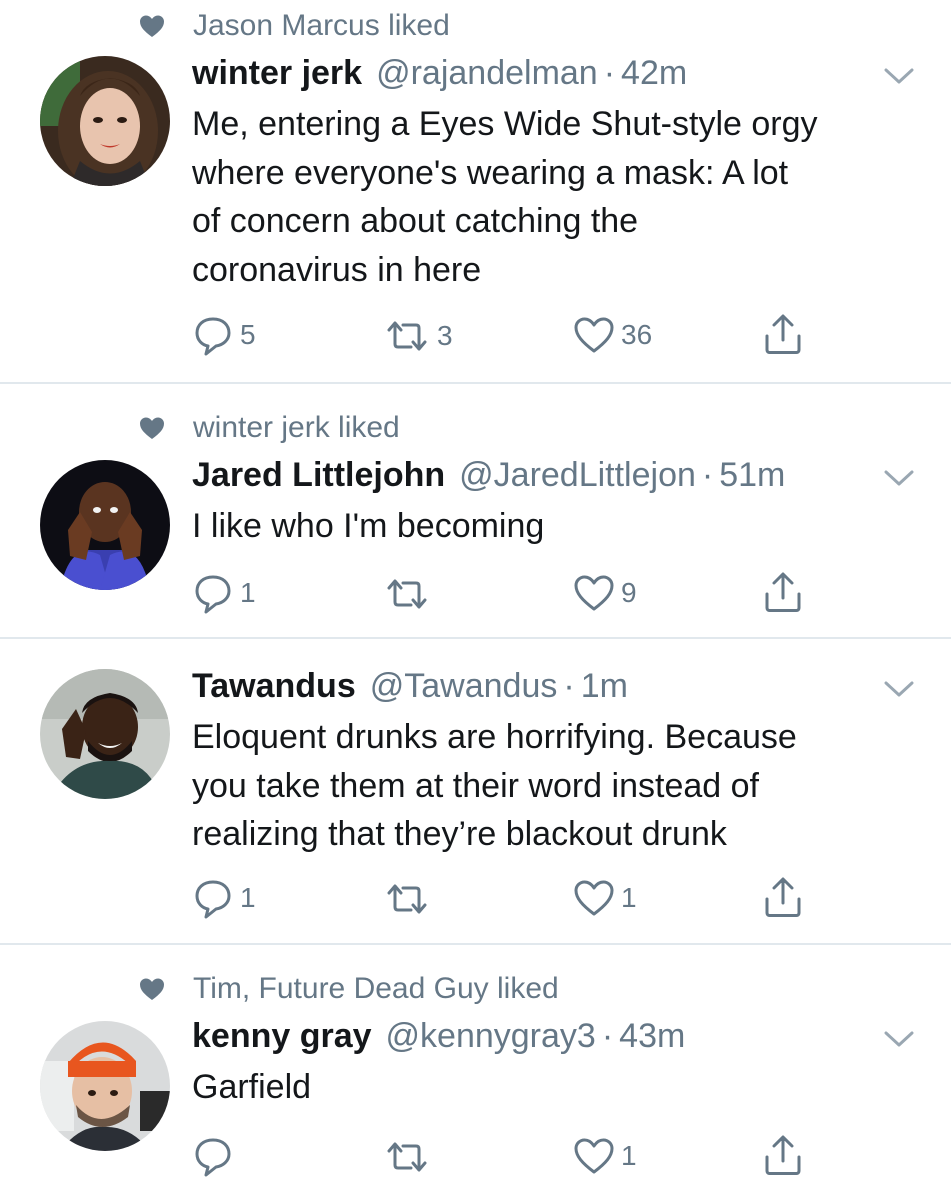  I want to click on liked-by-text: winter jerk liked, so click(296, 428).